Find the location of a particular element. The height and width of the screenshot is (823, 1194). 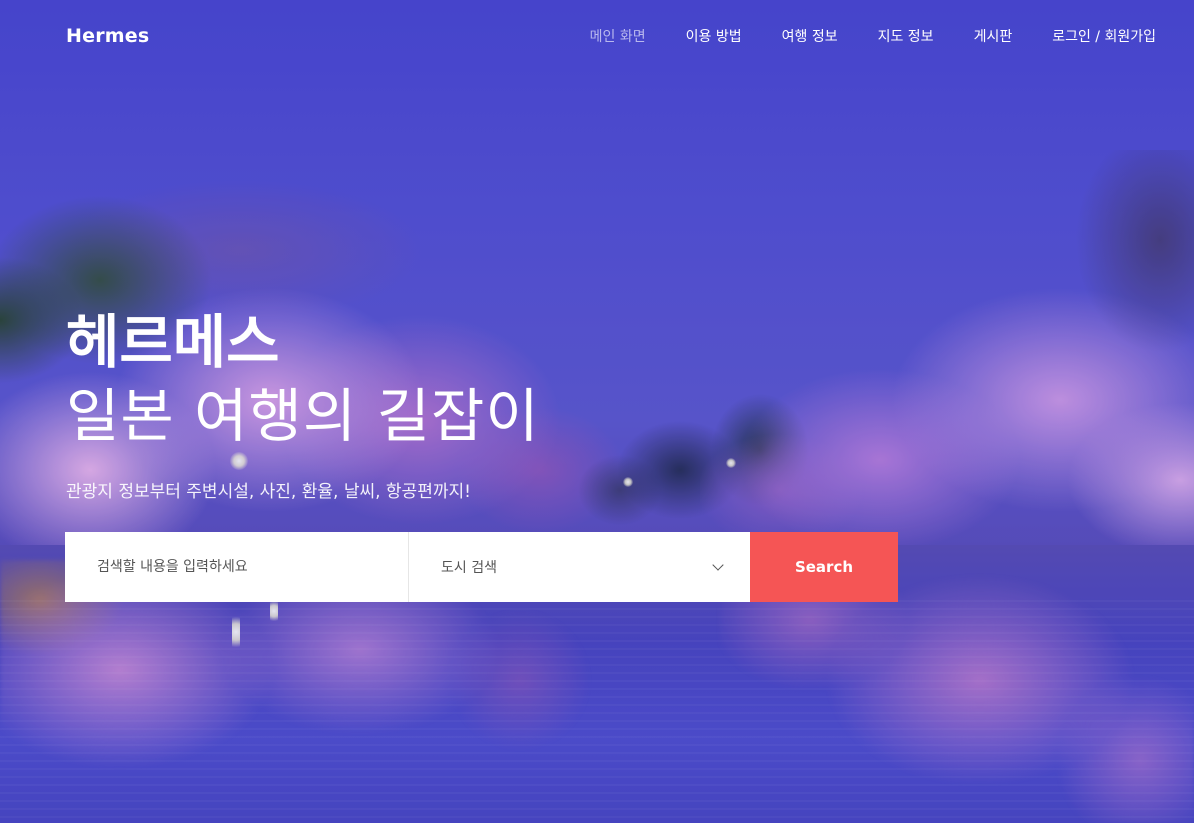

nav-item-how-to-use: 이용 방법 is located at coordinates (714, 36).